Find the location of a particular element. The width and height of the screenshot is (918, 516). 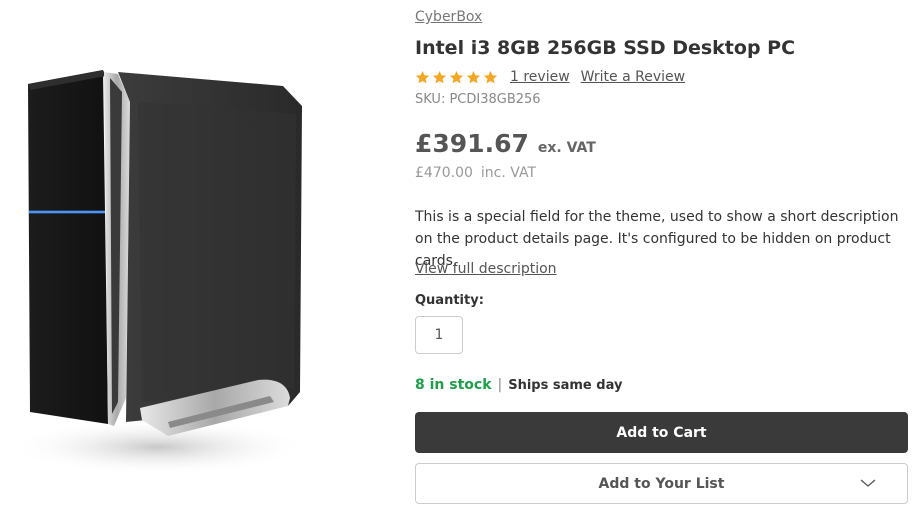

product-title: Intel i3 8GB 256GB SSD Desktop PC is located at coordinates (605, 48).